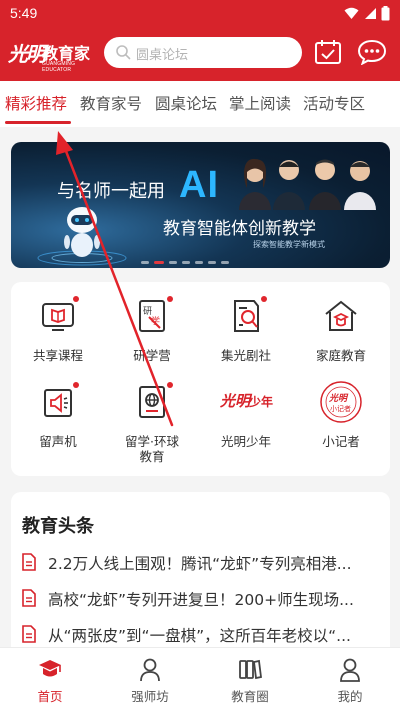 The height and width of the screenshot is (710, 400). Describe the element at coordinates (36, 103) in the screenshot. I see `tab-featured: 精彩推荐` at that location.